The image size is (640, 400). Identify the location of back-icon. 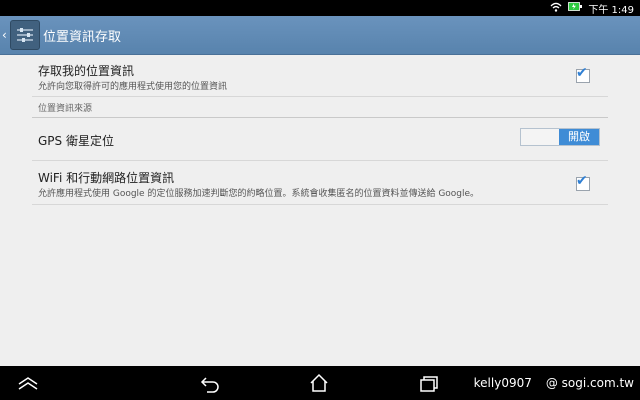
(210, 383).